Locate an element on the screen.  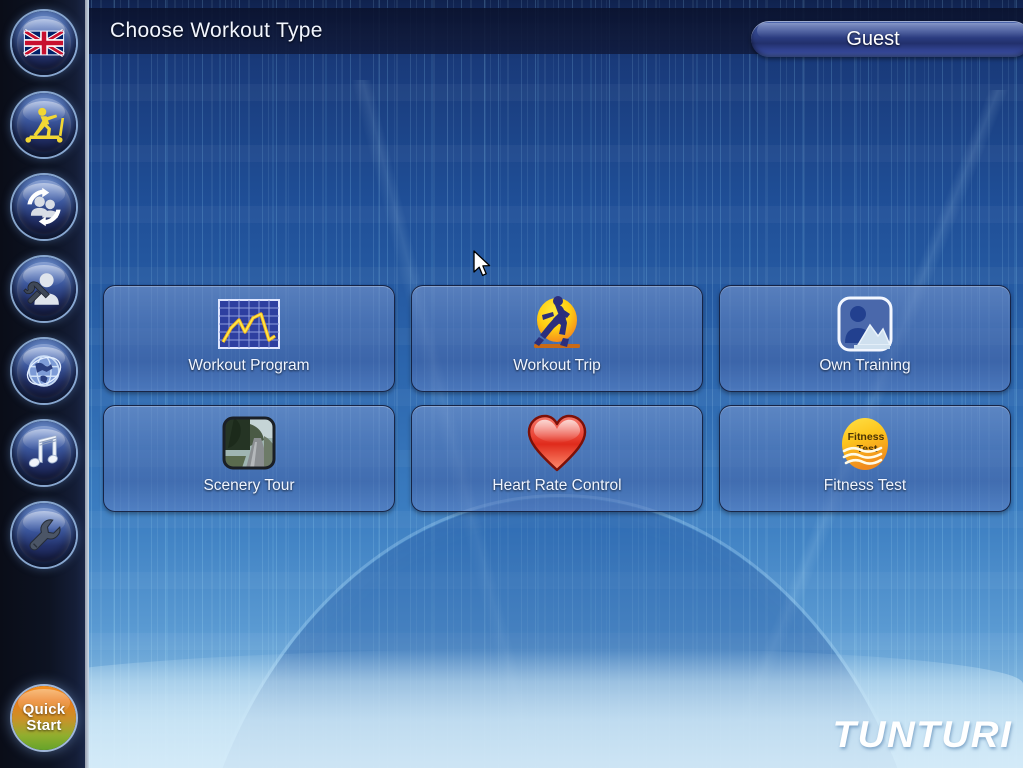
sidebar-item-change-user is located at coordinates (44, 207).